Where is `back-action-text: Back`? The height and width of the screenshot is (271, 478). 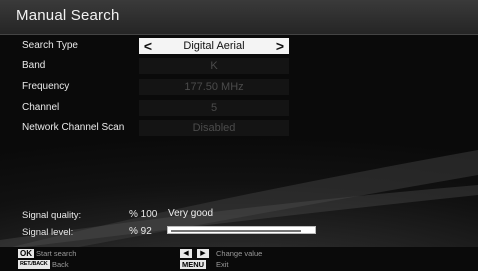 back-action-text: Back is located at coordinates (60, 264).